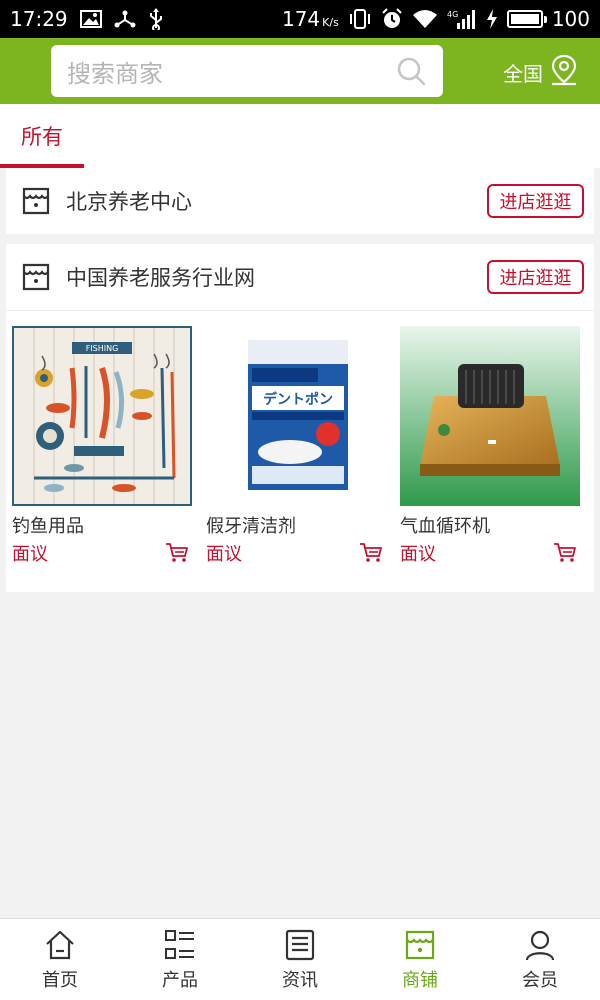 The image size is (600, 1000). I want to click on home-icon, so click(60, 945).